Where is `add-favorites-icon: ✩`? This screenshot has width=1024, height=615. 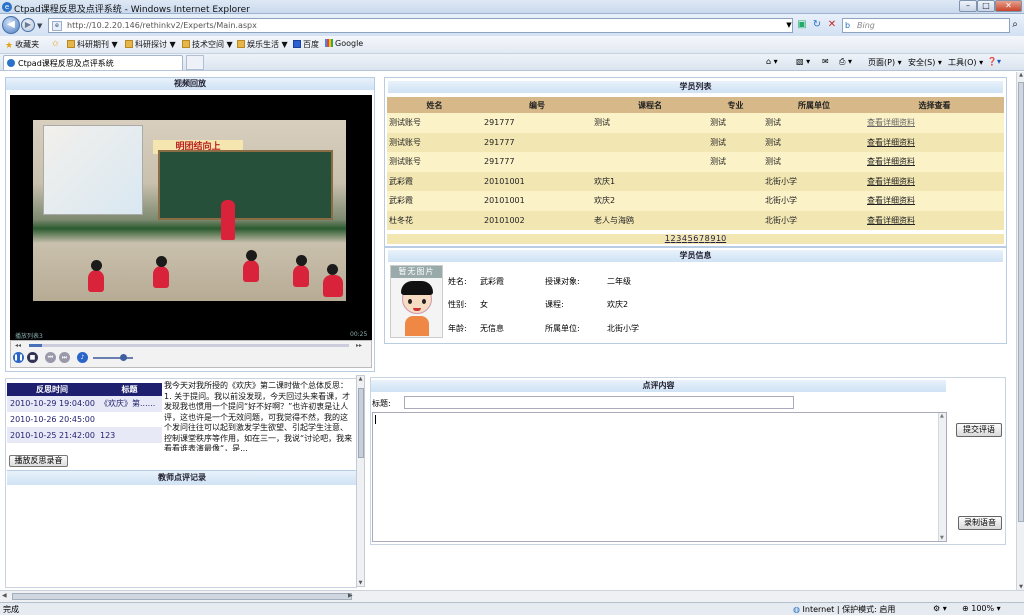
add-favorites-icon: ✩ is located at coordinates (55, 43).